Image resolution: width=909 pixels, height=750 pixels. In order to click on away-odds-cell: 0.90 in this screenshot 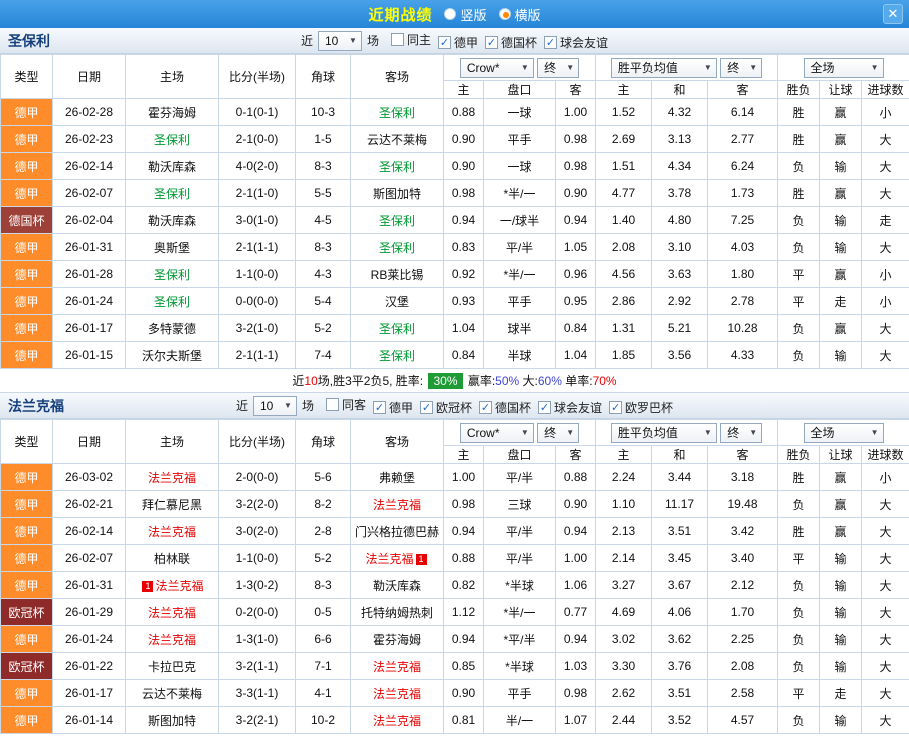, I will do `click(575, 504)`.